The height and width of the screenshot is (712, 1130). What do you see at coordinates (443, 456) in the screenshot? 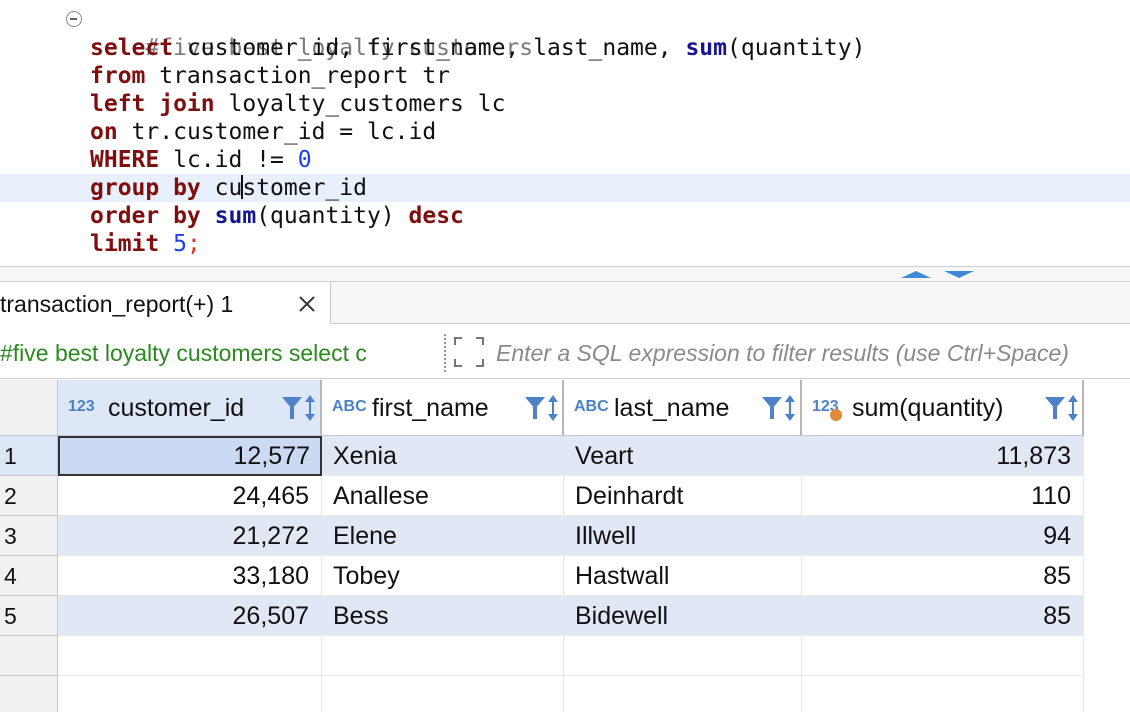
I see `cell-first-name: Xenia` at bounding box center [443, 456].